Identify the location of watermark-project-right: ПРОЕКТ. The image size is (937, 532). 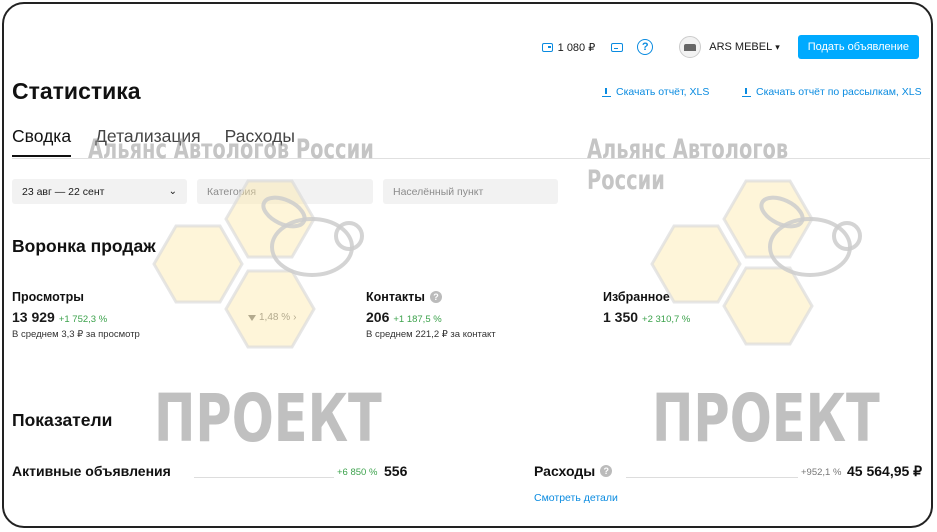
(766, 418).